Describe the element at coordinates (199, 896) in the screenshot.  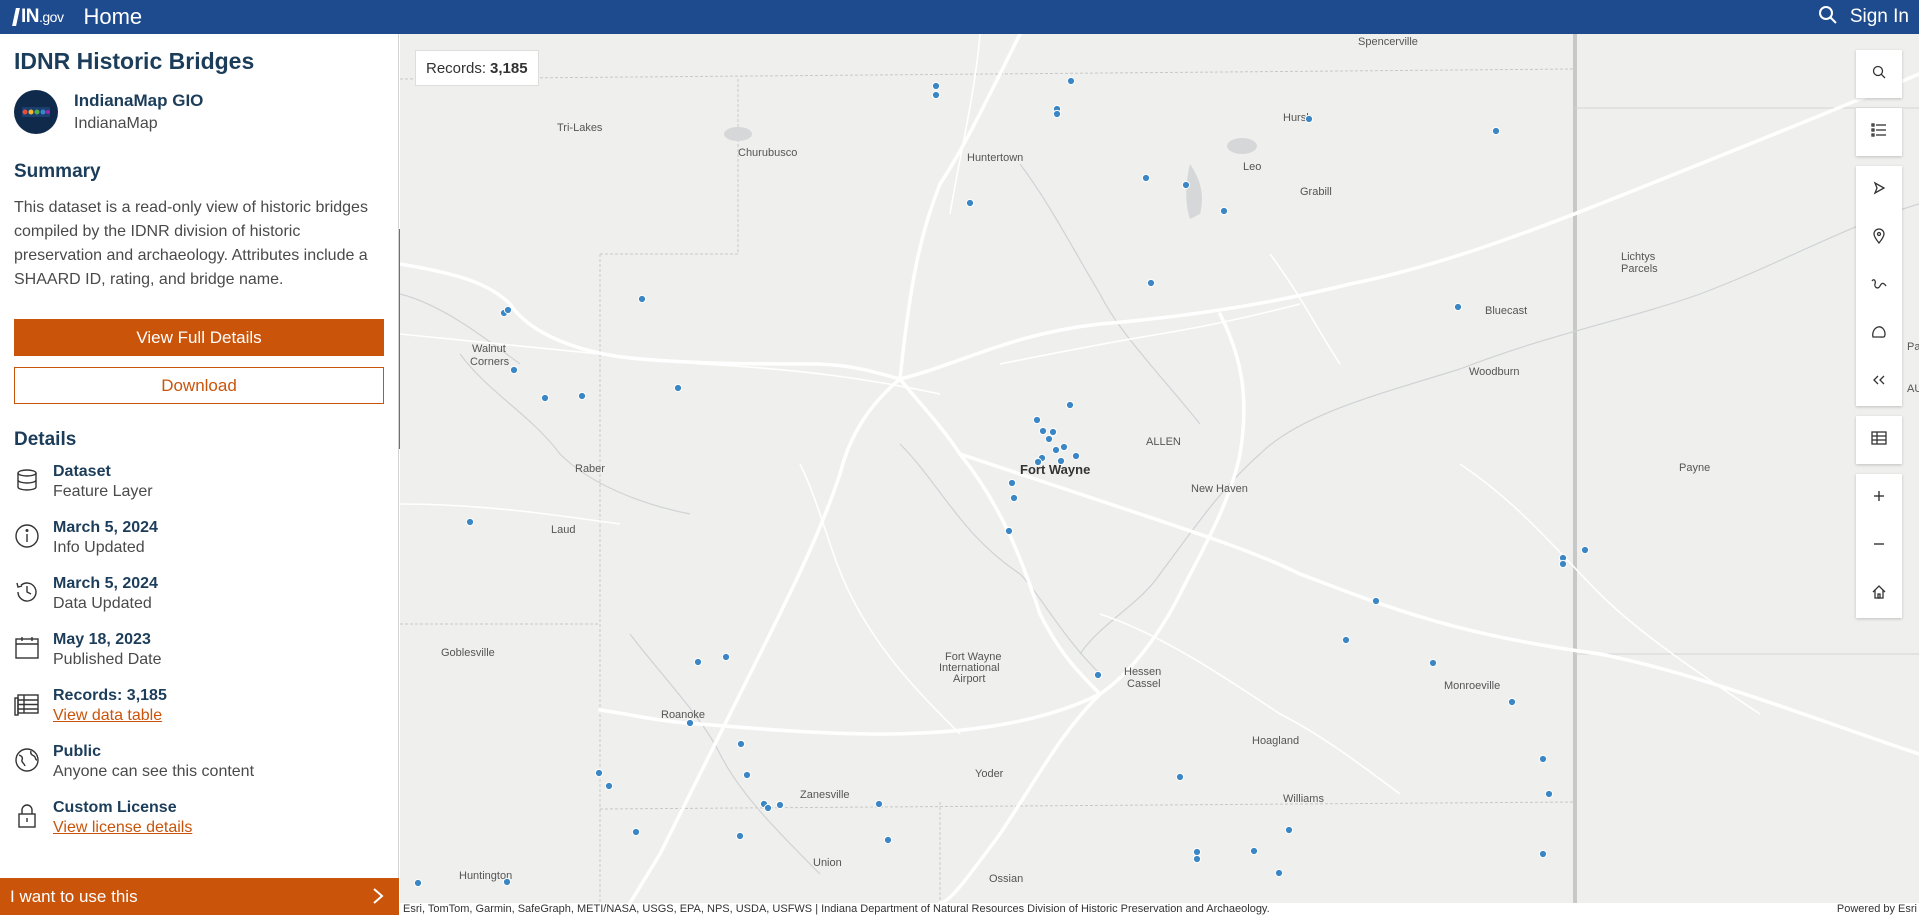
I see `i-want-to-use-this-button: I want to use this` at that location.